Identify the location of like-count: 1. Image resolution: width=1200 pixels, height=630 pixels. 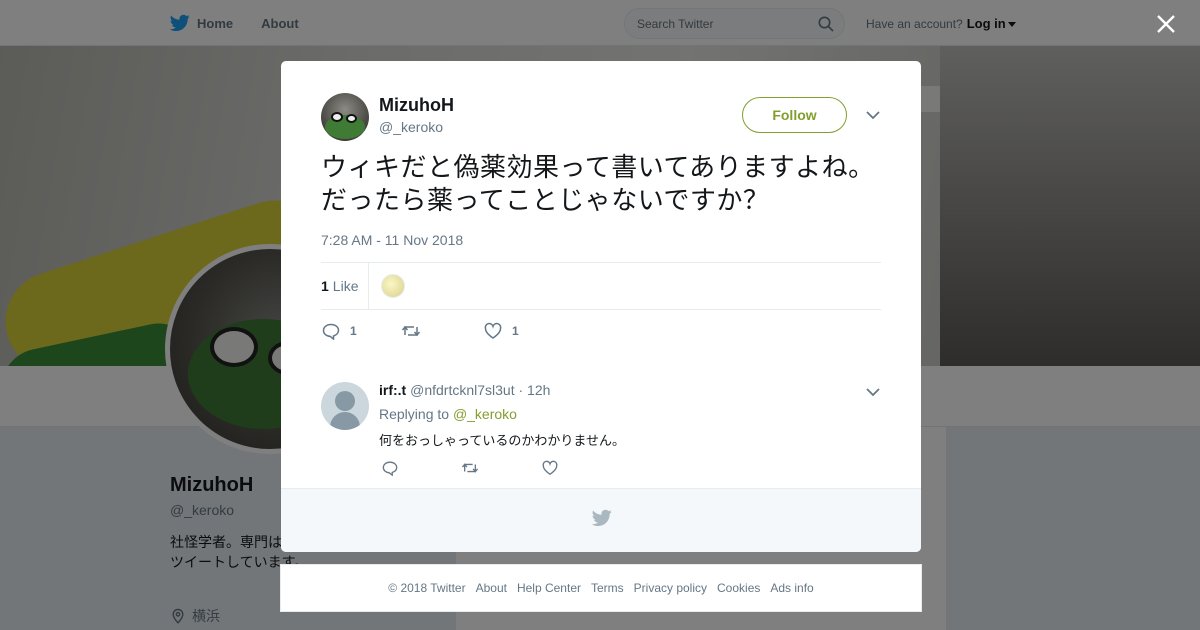
(515, 331).